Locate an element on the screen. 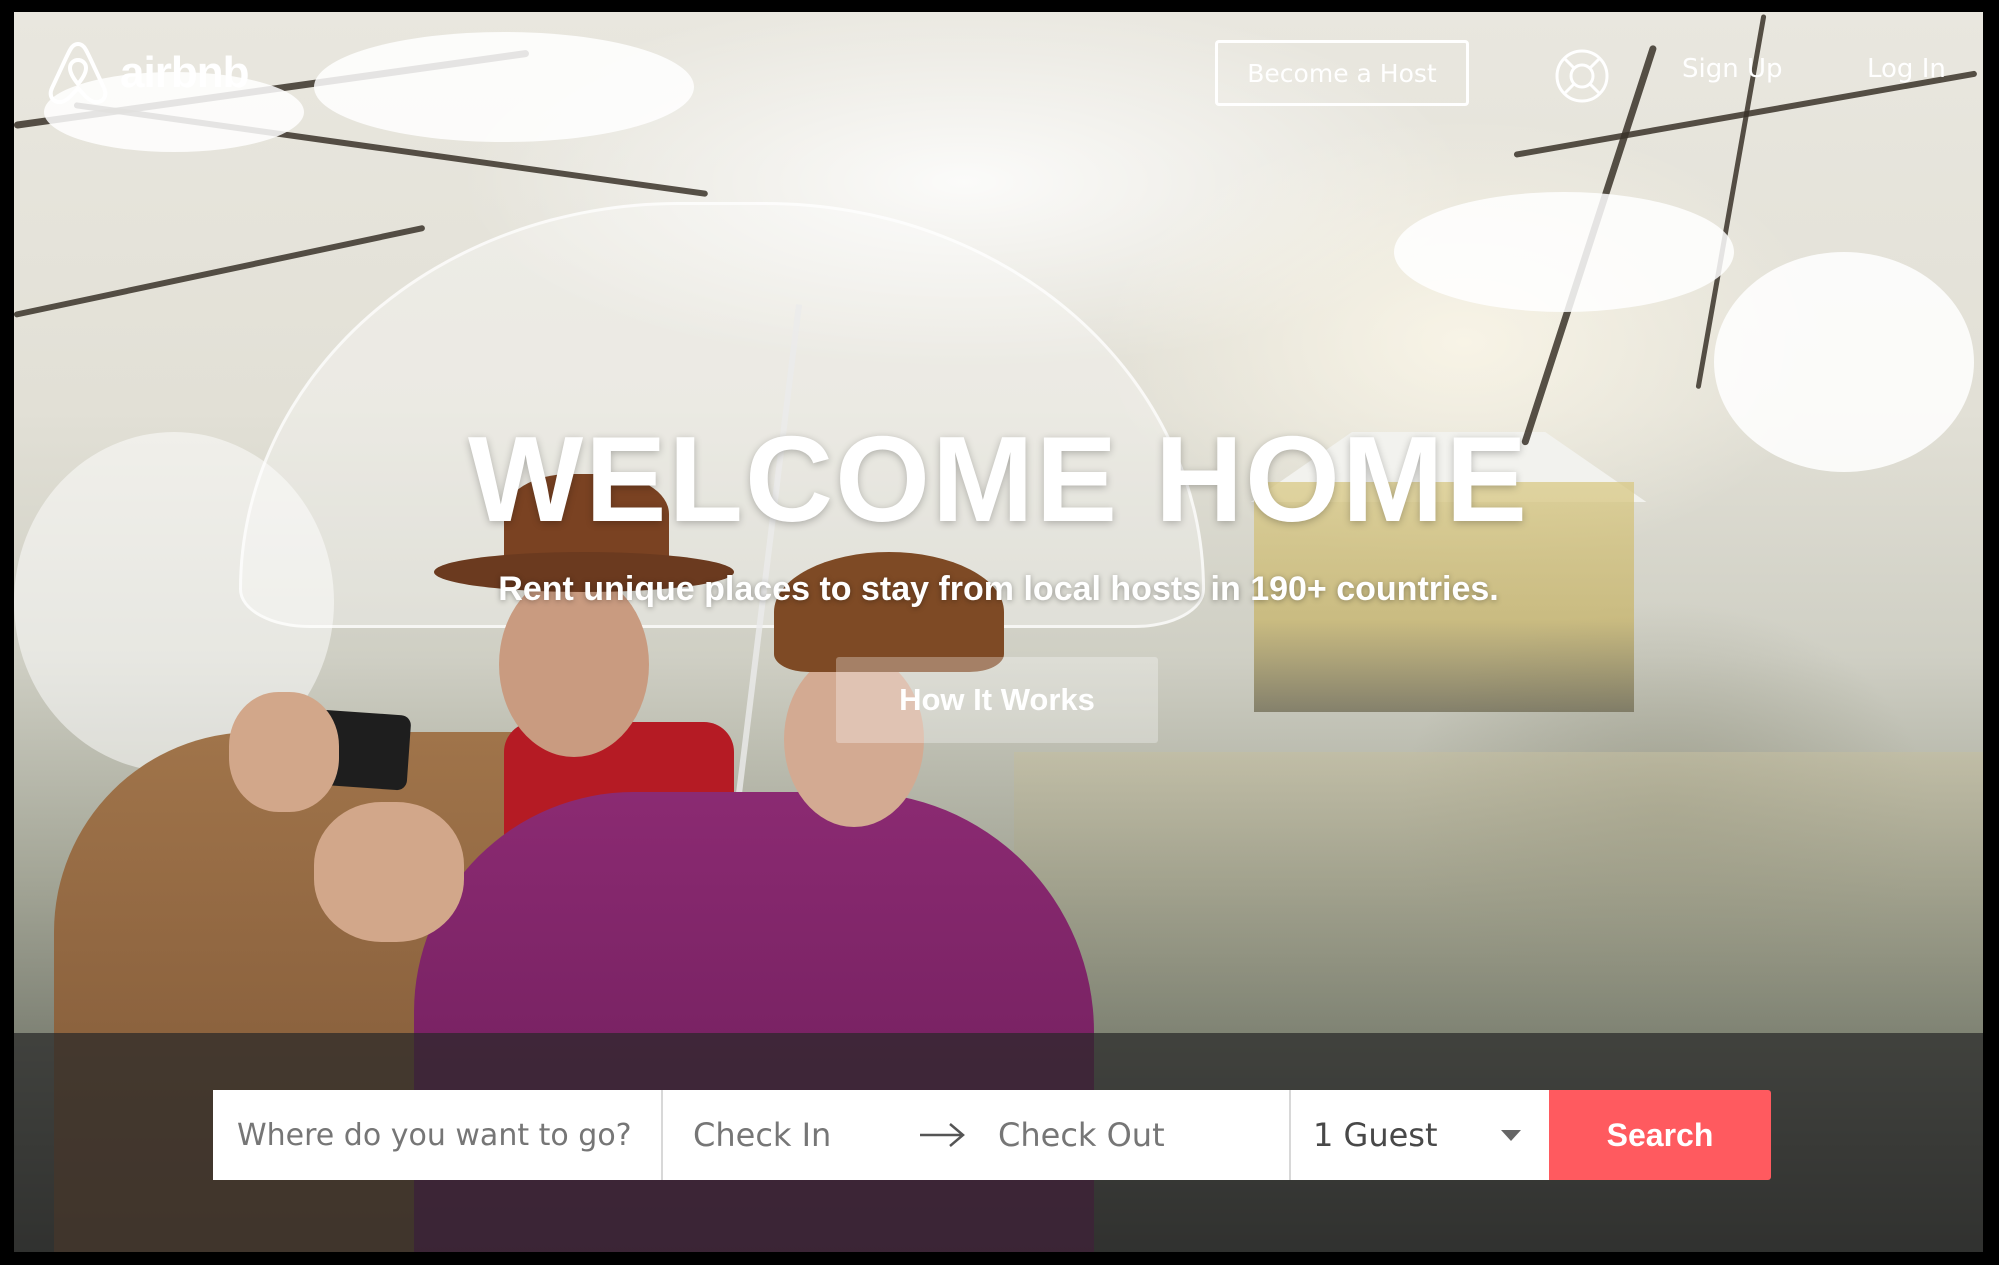 The image size is (1999, 1265). snow-decoration is located at coordinates (1564, 252).